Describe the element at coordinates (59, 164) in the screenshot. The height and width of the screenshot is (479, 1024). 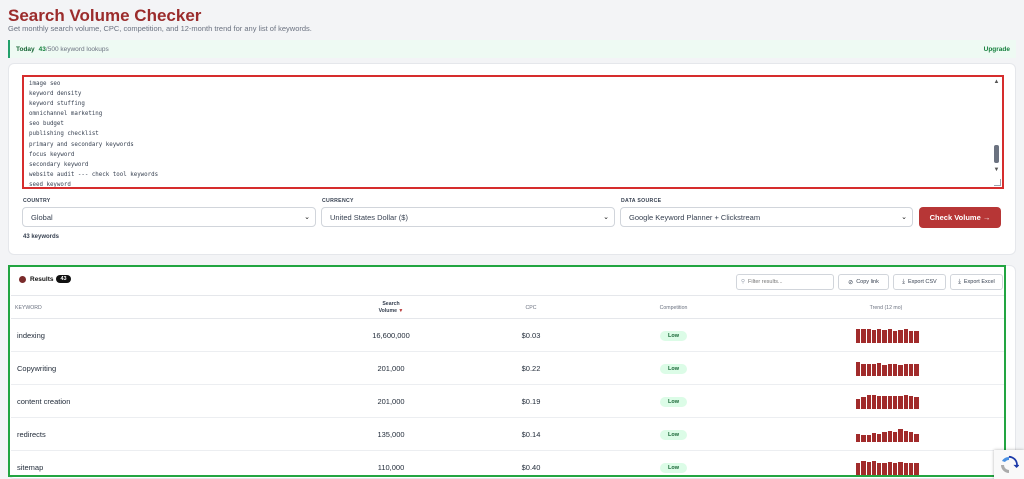
I see `keyword-line: secondary keyword` at that location.